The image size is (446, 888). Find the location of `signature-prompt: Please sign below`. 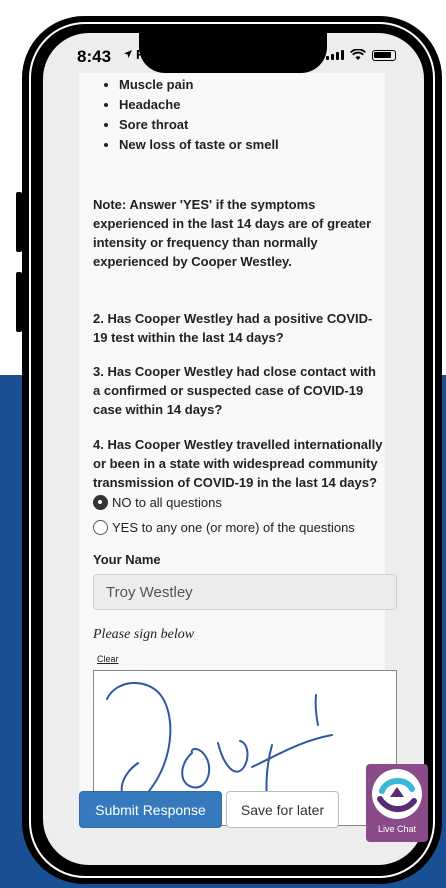

signature-prompt: Please sign below is located at coordinates (144, 634).